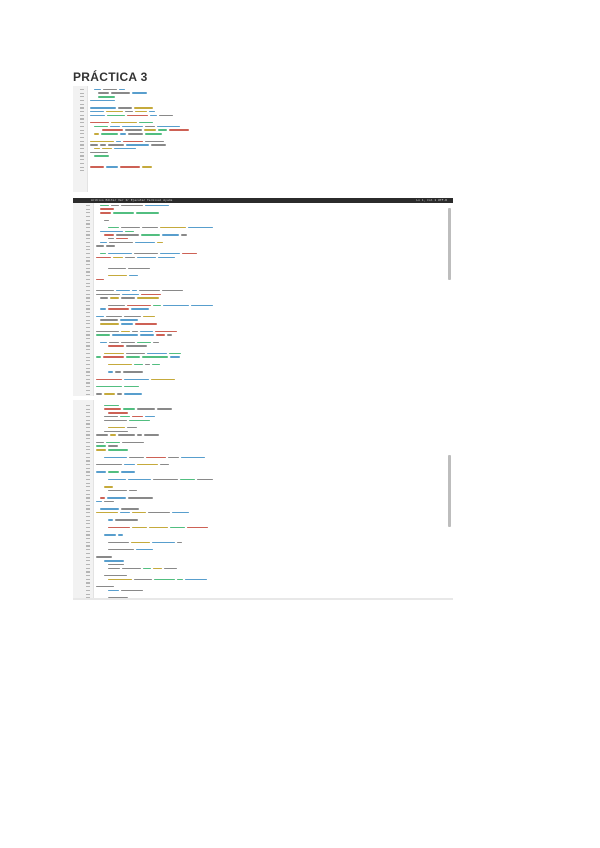 The height and width of the screenshot is (848, 600). I want to click on menubar-status: Ln 1, Col 1 UTF-8, so click(431, 200).